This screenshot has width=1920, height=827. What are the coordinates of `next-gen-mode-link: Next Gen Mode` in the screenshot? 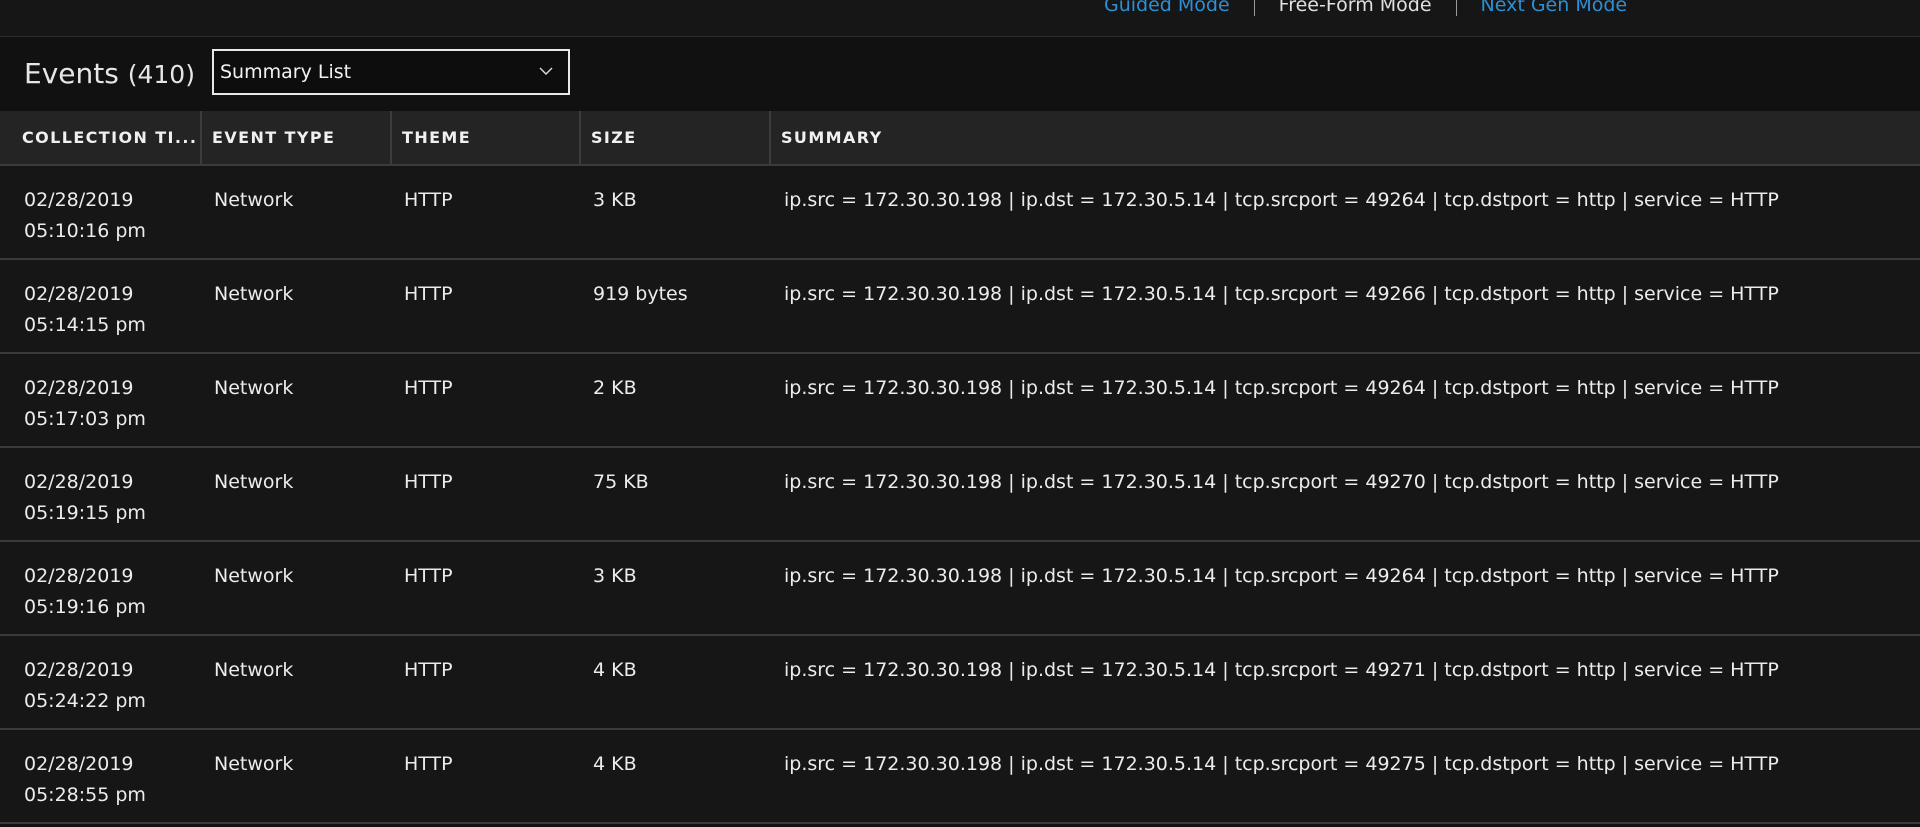 It's located at (1554, 8).